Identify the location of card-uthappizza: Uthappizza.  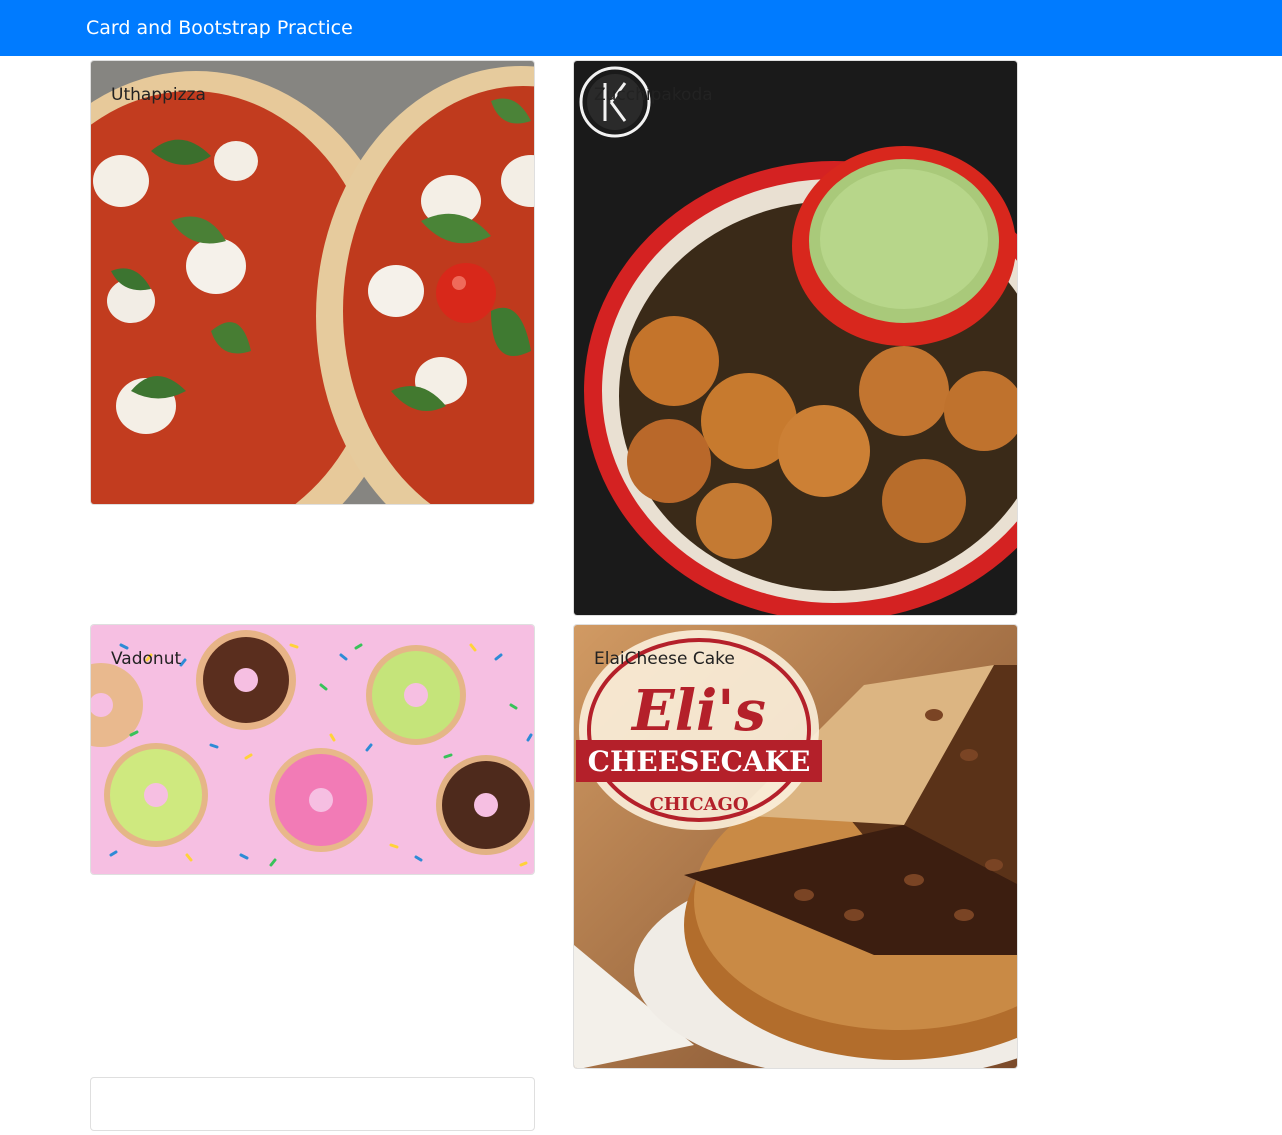
(312, 282).